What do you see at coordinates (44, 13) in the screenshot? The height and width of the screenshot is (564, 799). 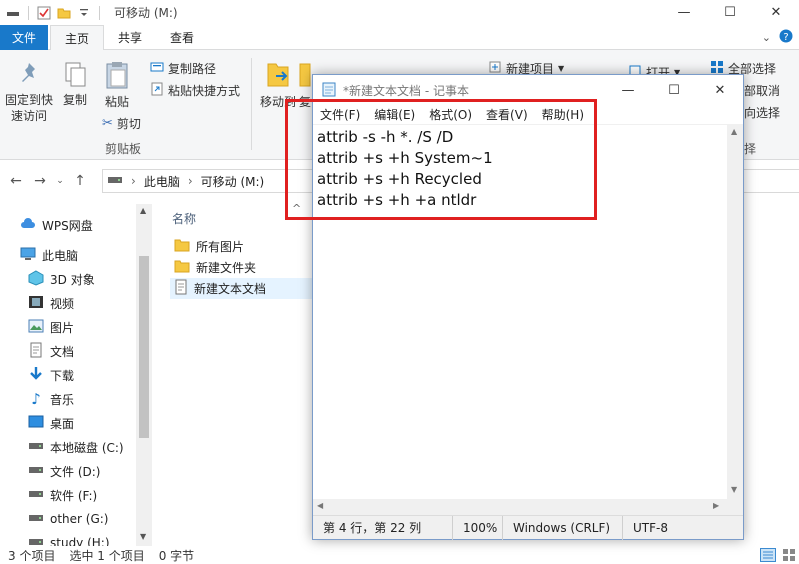 I see `properties-icon` at bounding box center [44, 13].